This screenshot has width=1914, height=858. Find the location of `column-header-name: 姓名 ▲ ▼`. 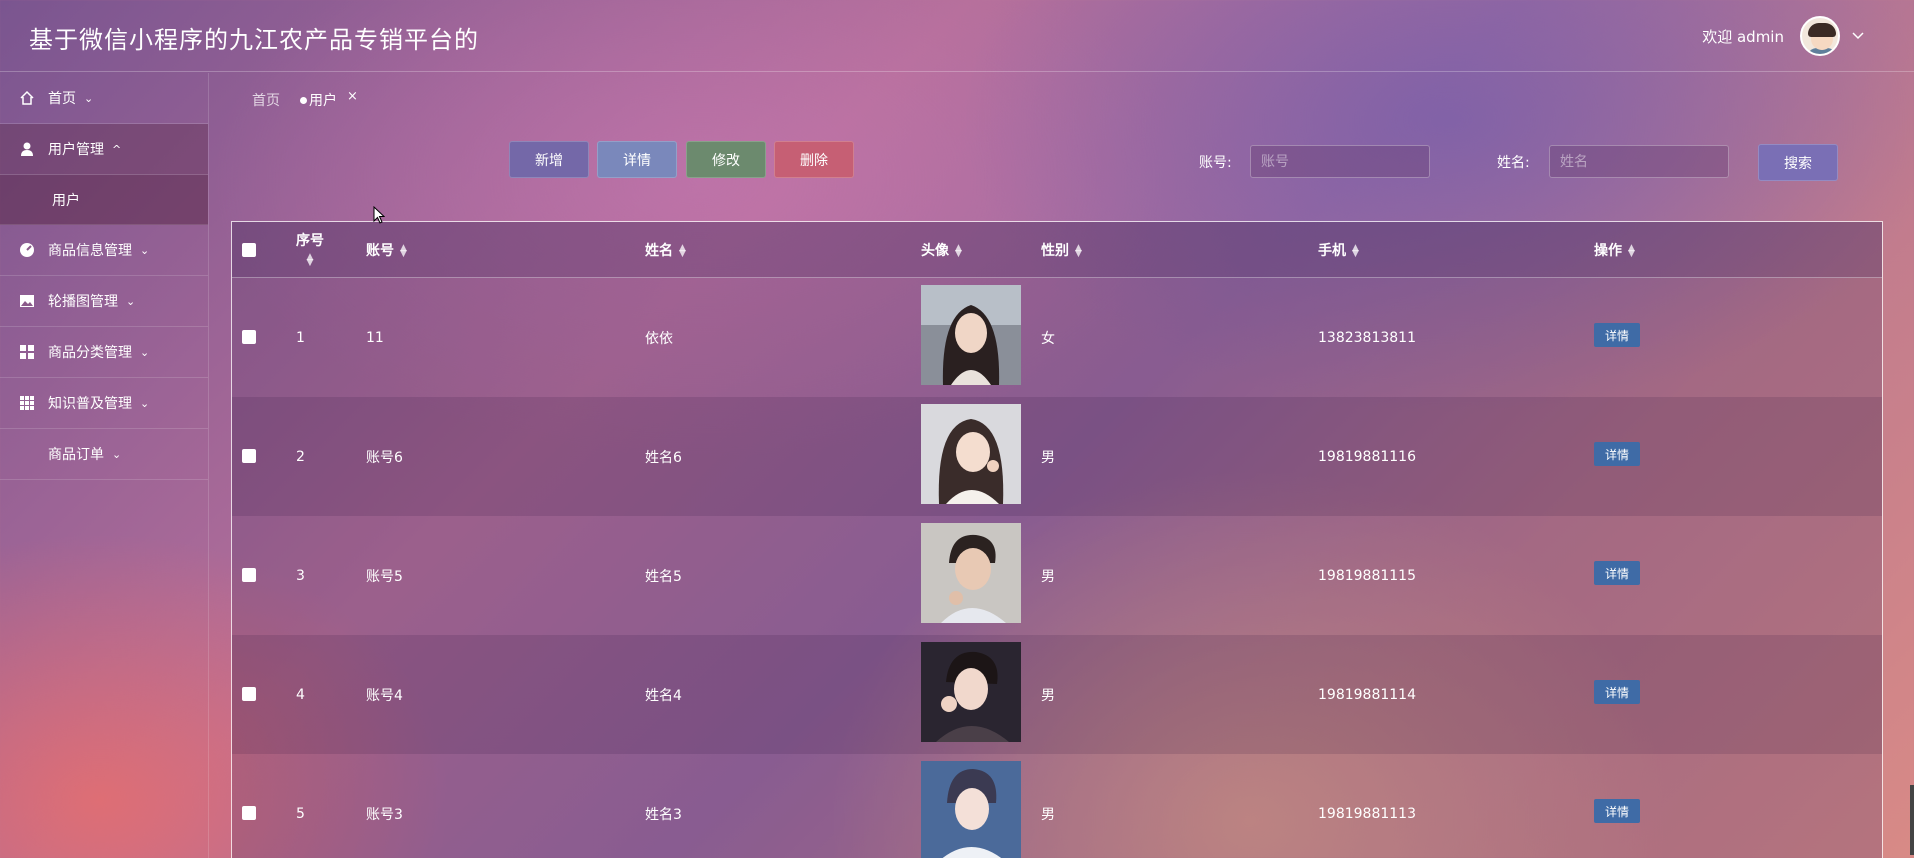

column-header-name: 姓名 ▲ ▼ is located at coordinates (665, 250).